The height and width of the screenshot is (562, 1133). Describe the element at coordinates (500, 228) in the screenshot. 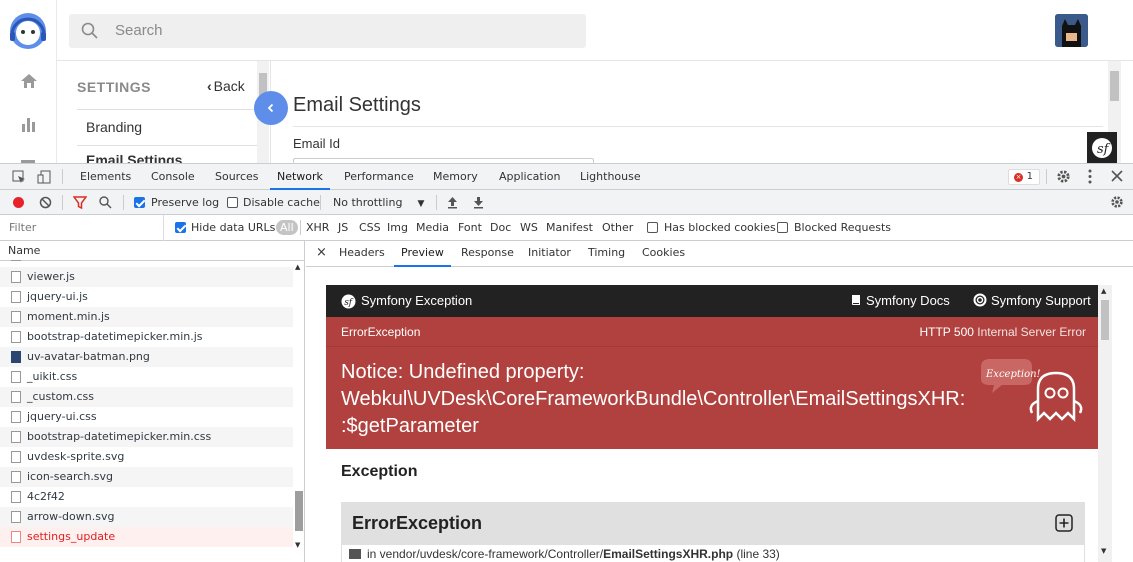

I see `filter-type-doc: Doc` at that location.